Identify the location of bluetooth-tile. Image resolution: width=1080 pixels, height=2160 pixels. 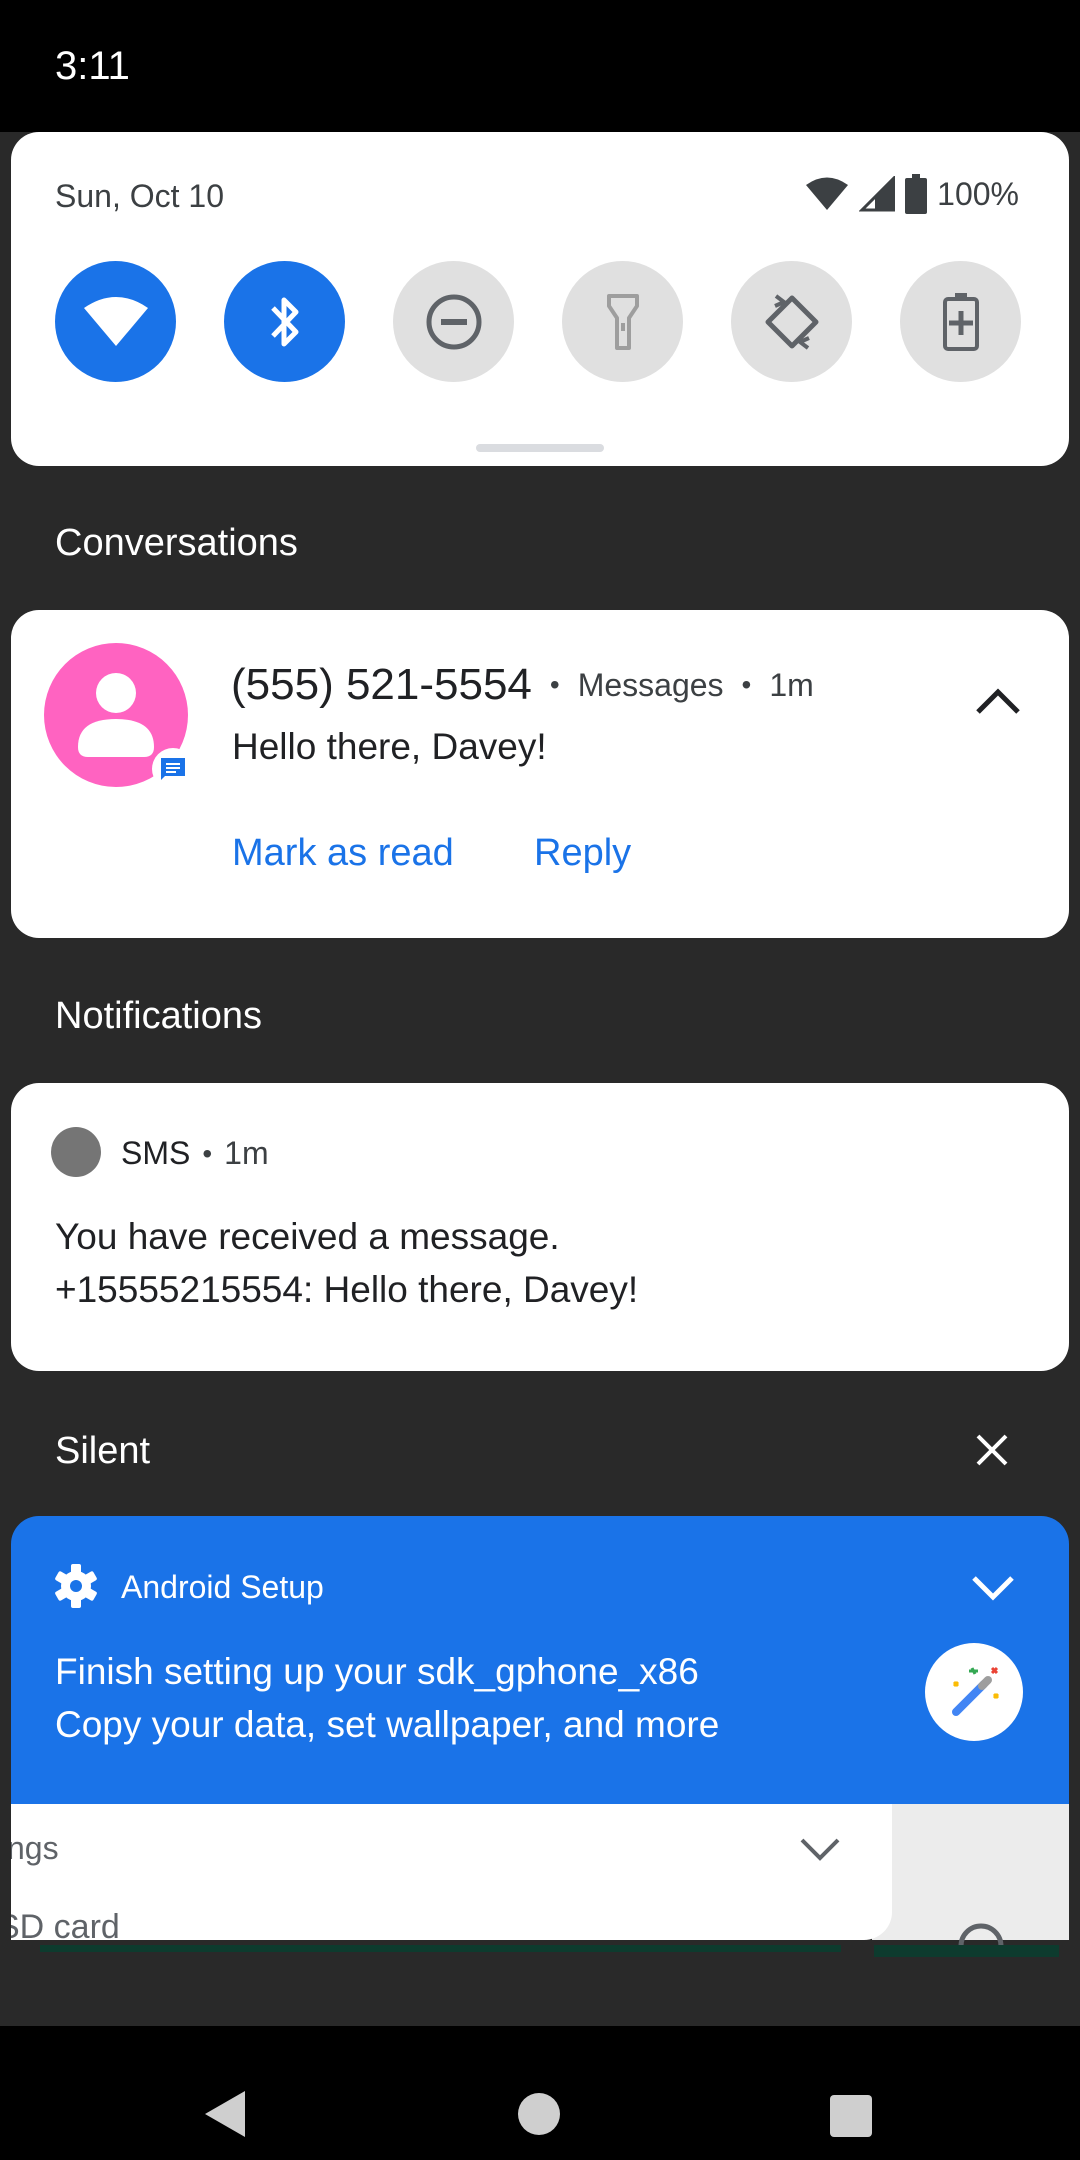
(284, 321).